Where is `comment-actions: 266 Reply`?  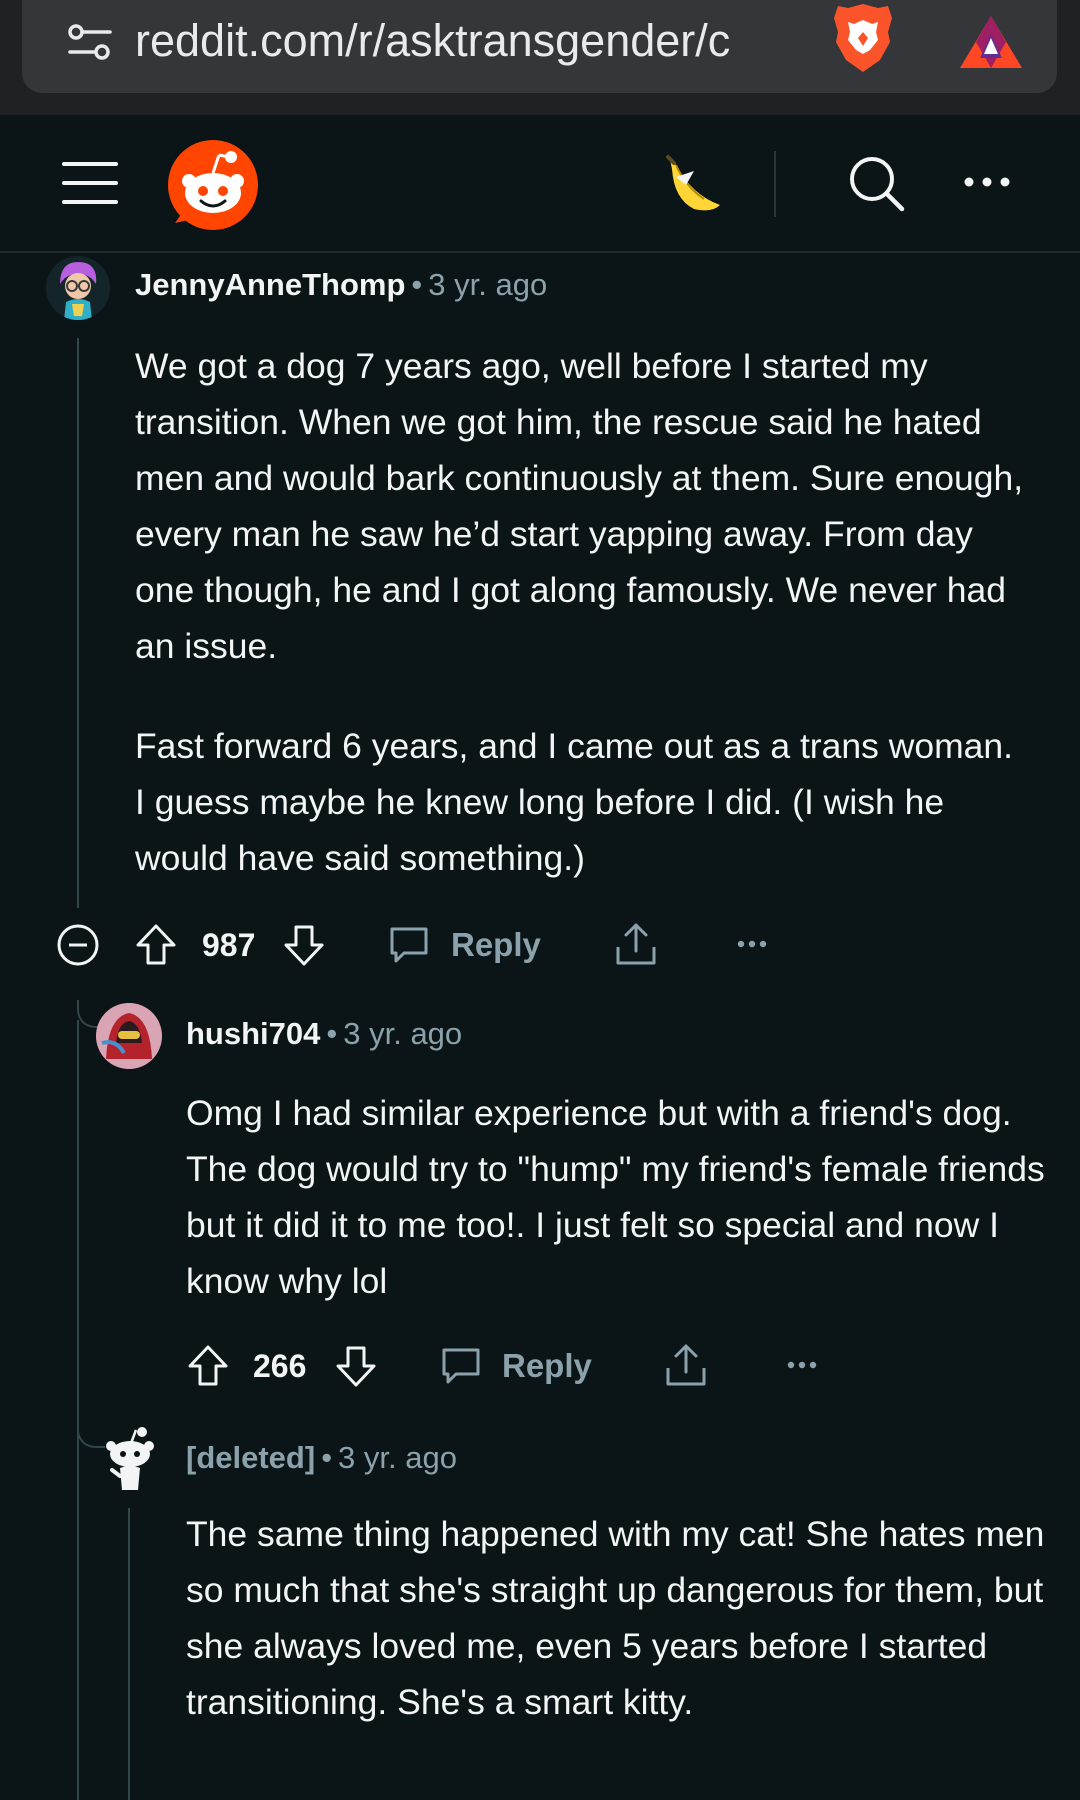
comment-actions: 266 Reply is located at coordinates (506, 1366).